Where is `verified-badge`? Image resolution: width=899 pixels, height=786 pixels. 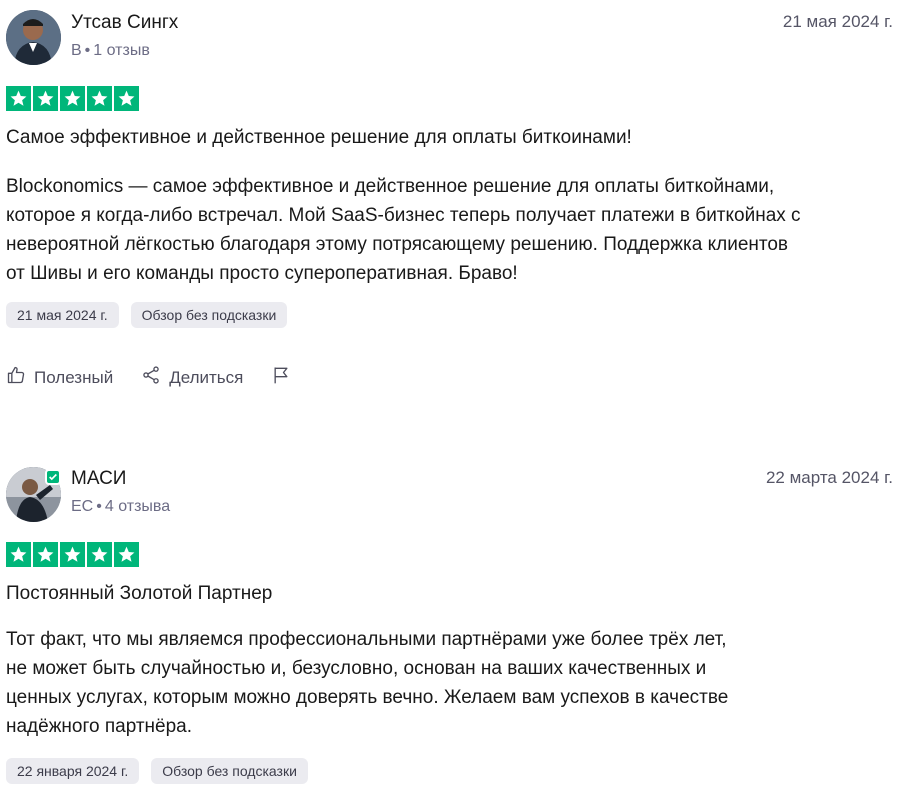
verified-badge is located at coordinates (53, 477).